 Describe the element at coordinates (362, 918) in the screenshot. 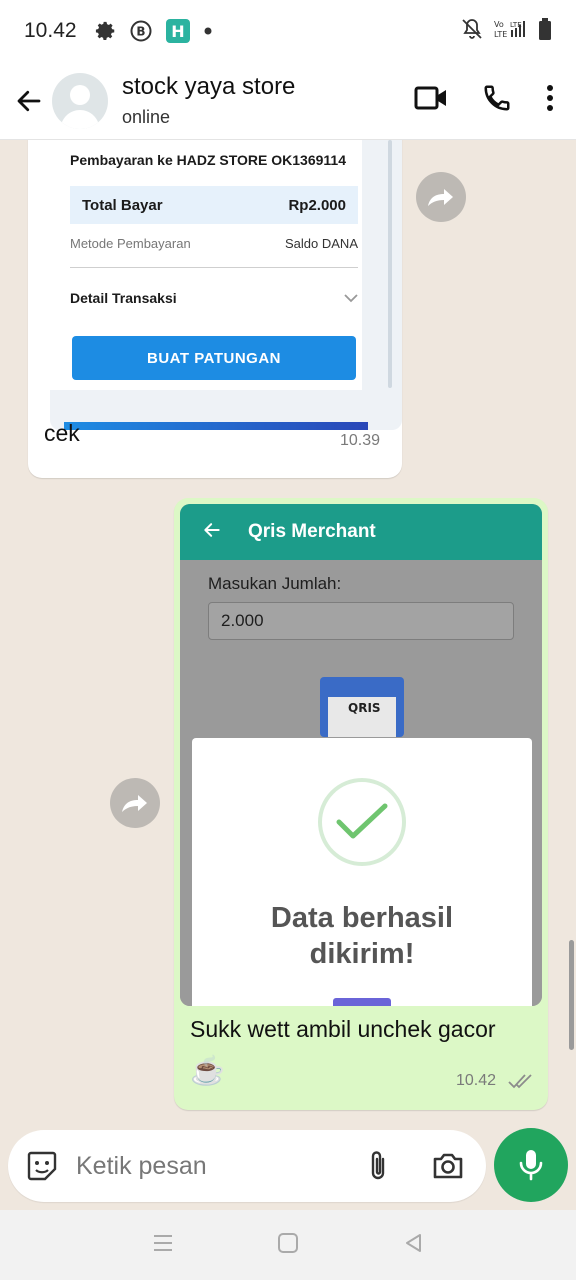

I see `success-title-line1: Data berhasil` at that location.